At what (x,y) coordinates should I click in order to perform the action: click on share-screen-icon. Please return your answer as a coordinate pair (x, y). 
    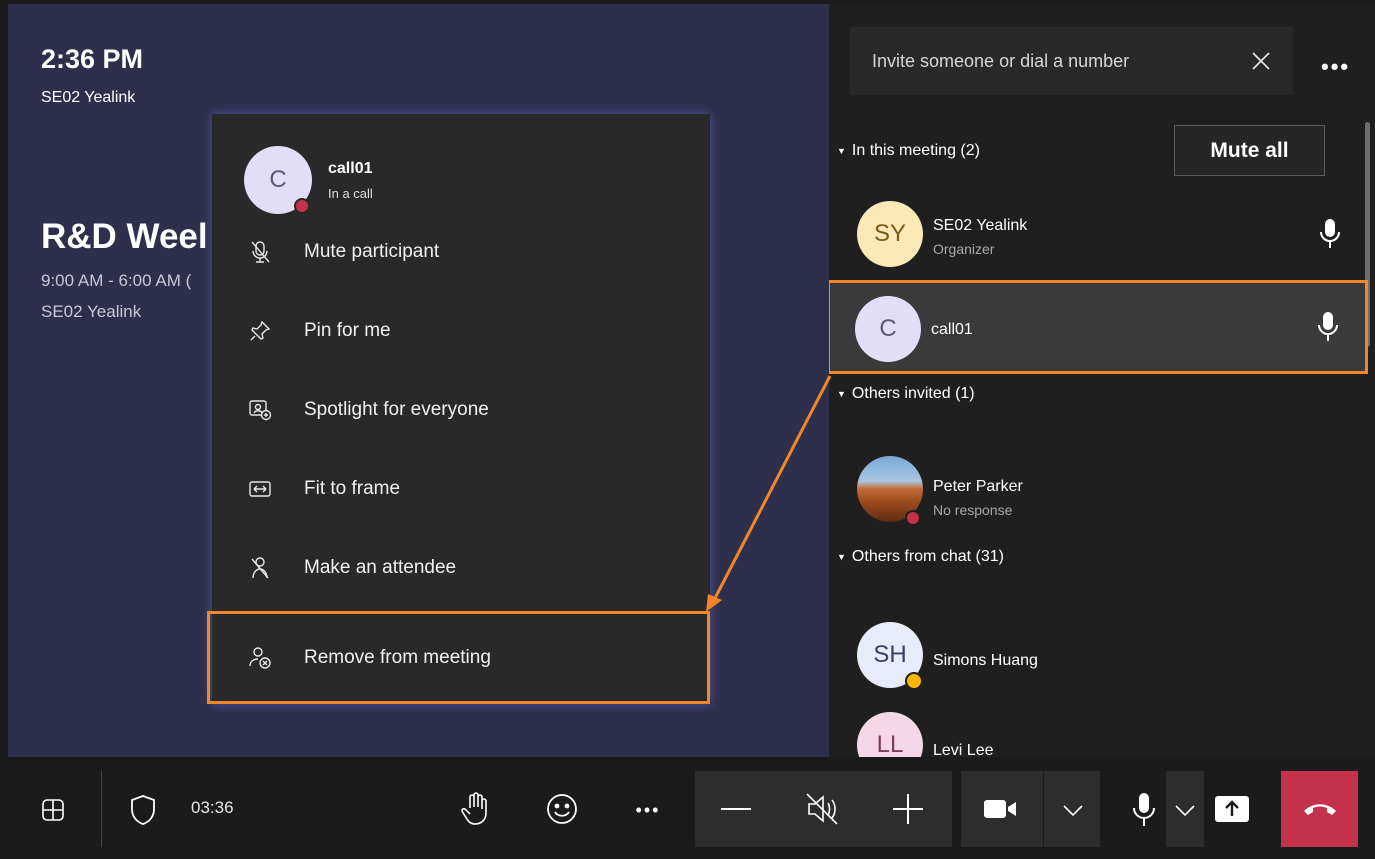
    Looking at the image, I should click on (1232, 809).